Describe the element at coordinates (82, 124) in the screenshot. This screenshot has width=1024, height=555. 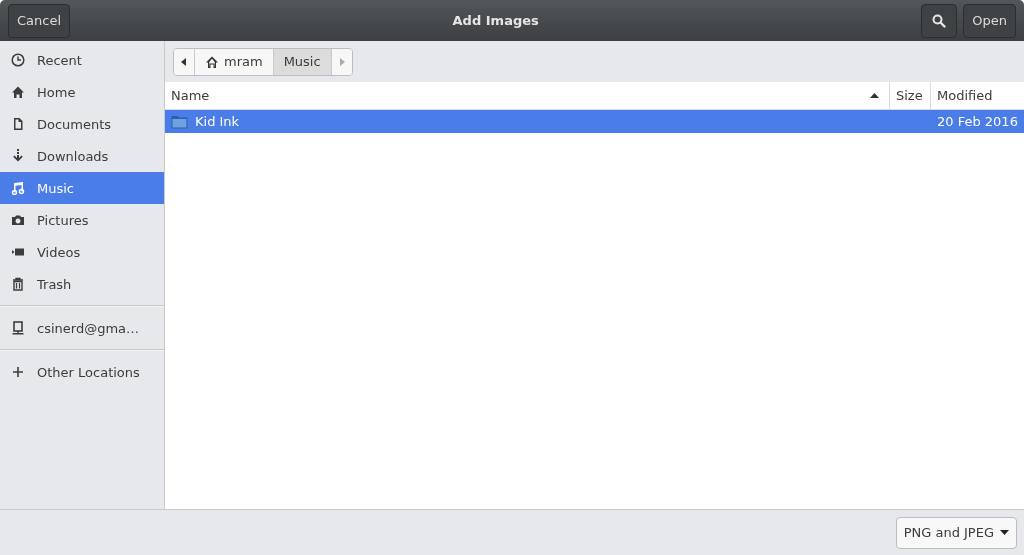
I see `sidebar-item: Documents` at that location.